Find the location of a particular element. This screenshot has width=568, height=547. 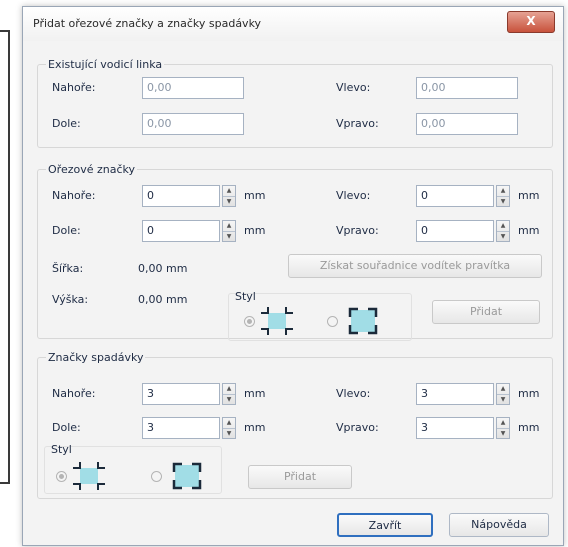

bleed-top-unit: mm is located at coordinates (255, 393).